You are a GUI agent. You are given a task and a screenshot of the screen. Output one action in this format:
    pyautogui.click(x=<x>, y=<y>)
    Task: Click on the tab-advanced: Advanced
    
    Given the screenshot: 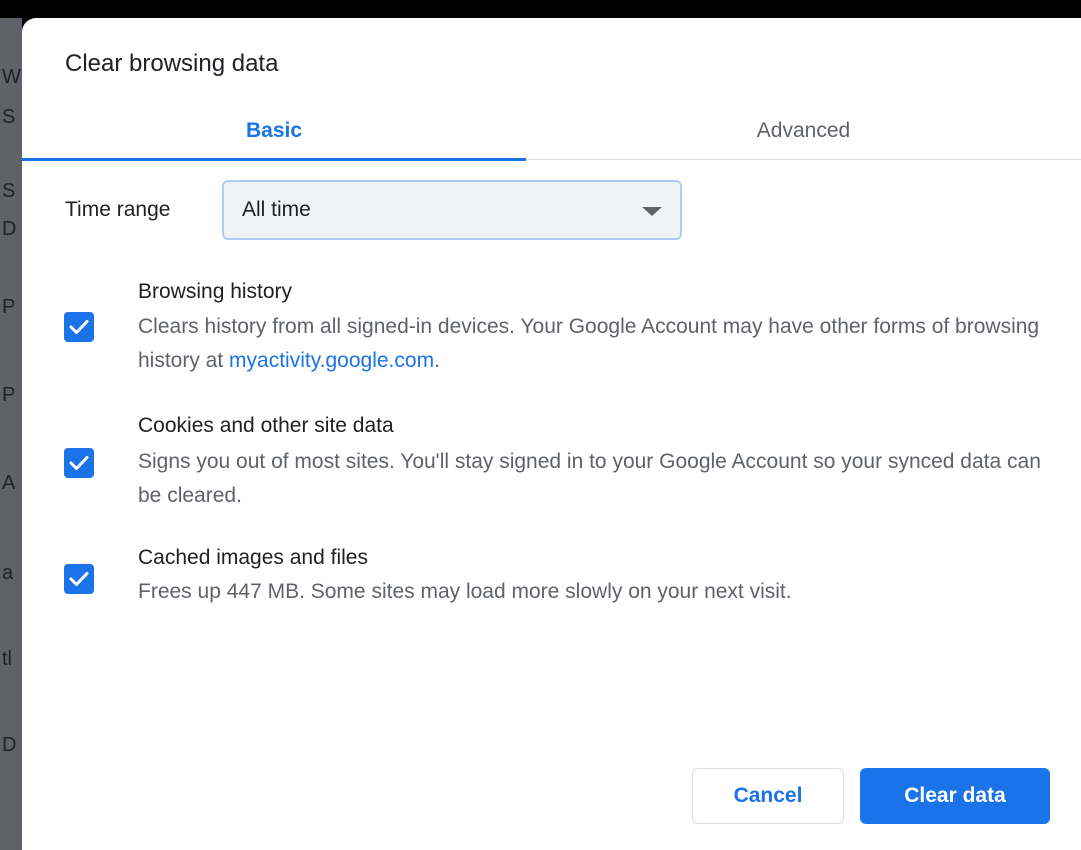 What is the action you would take?
    pyautogui.click(x=803, y=131)
    